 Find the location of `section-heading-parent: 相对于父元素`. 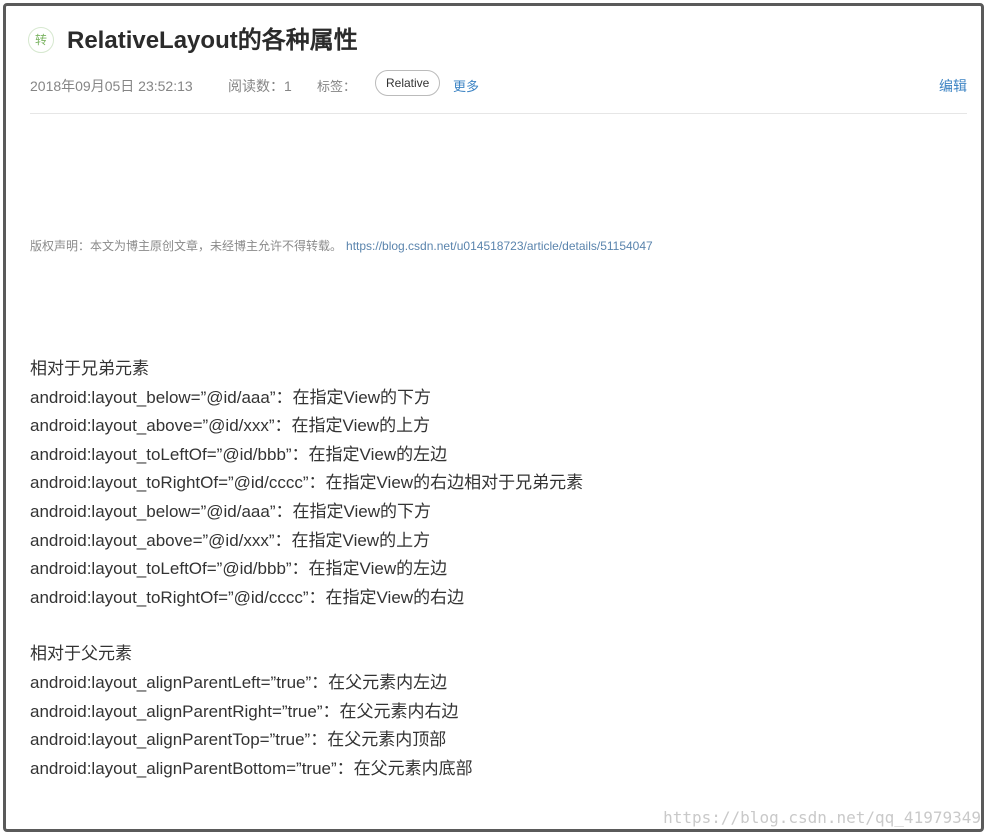

section-heading-parent: 相对于父元素 is located at coordinates (81, 654).